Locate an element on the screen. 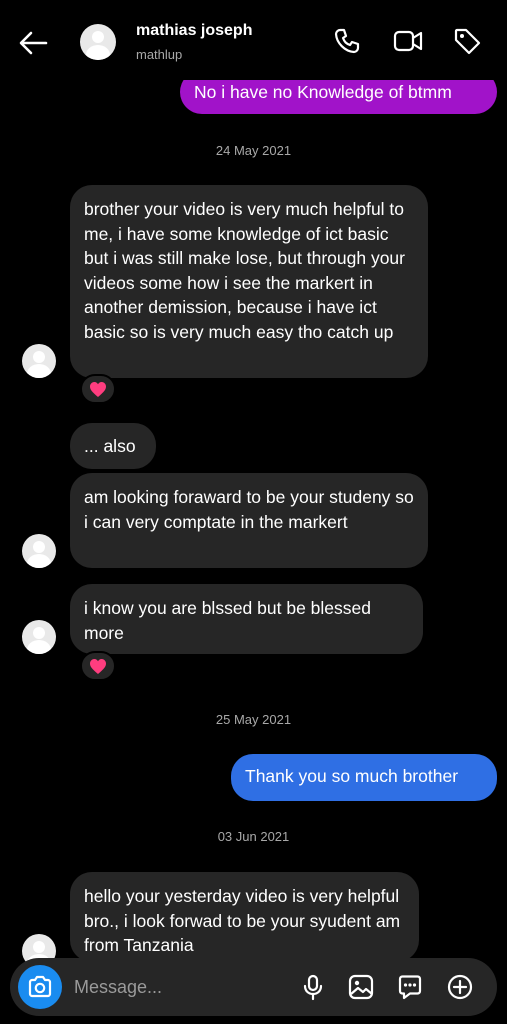 Image resolution: width=507 pixels, height=1024 pixels. incoming-message: ... also is located at coordinates (113, 446).